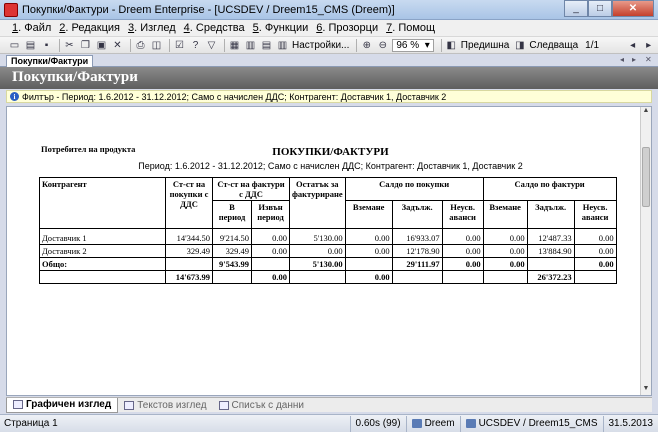  I want to click on forward-arrow-icon: ▸, so click(648, 45).